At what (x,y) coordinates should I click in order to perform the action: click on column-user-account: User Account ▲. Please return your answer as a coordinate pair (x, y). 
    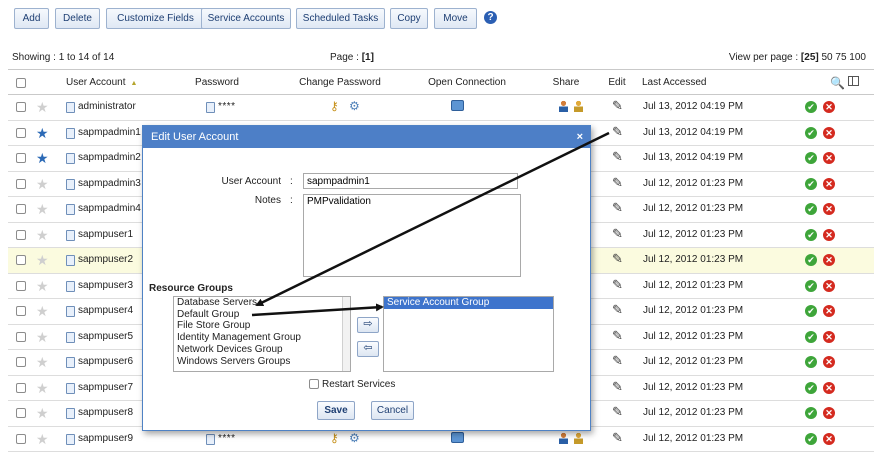
    Looking at the image, I should click on (101, 82).